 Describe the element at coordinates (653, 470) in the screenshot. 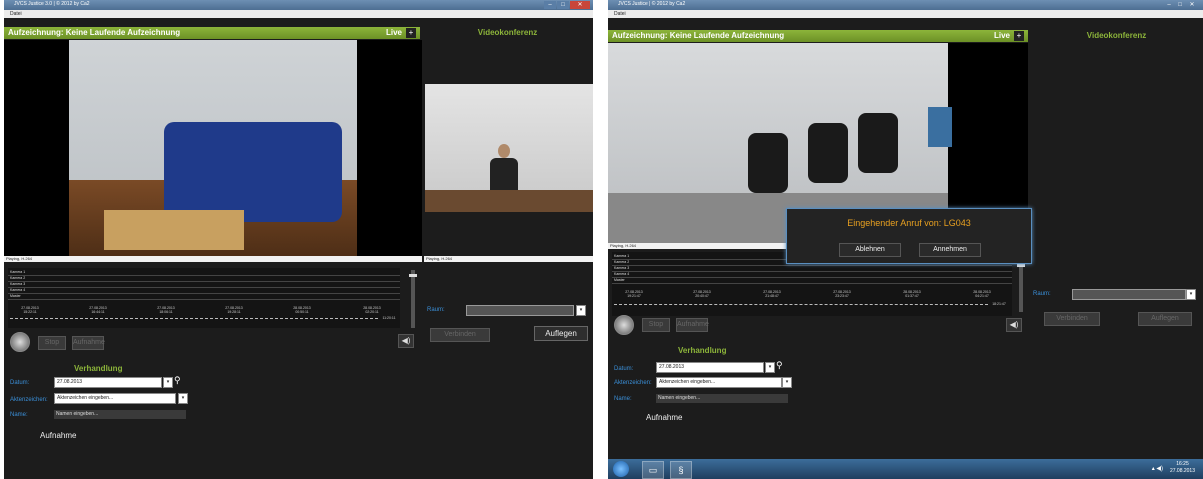

I see `folder-icon: ▭` at that location.